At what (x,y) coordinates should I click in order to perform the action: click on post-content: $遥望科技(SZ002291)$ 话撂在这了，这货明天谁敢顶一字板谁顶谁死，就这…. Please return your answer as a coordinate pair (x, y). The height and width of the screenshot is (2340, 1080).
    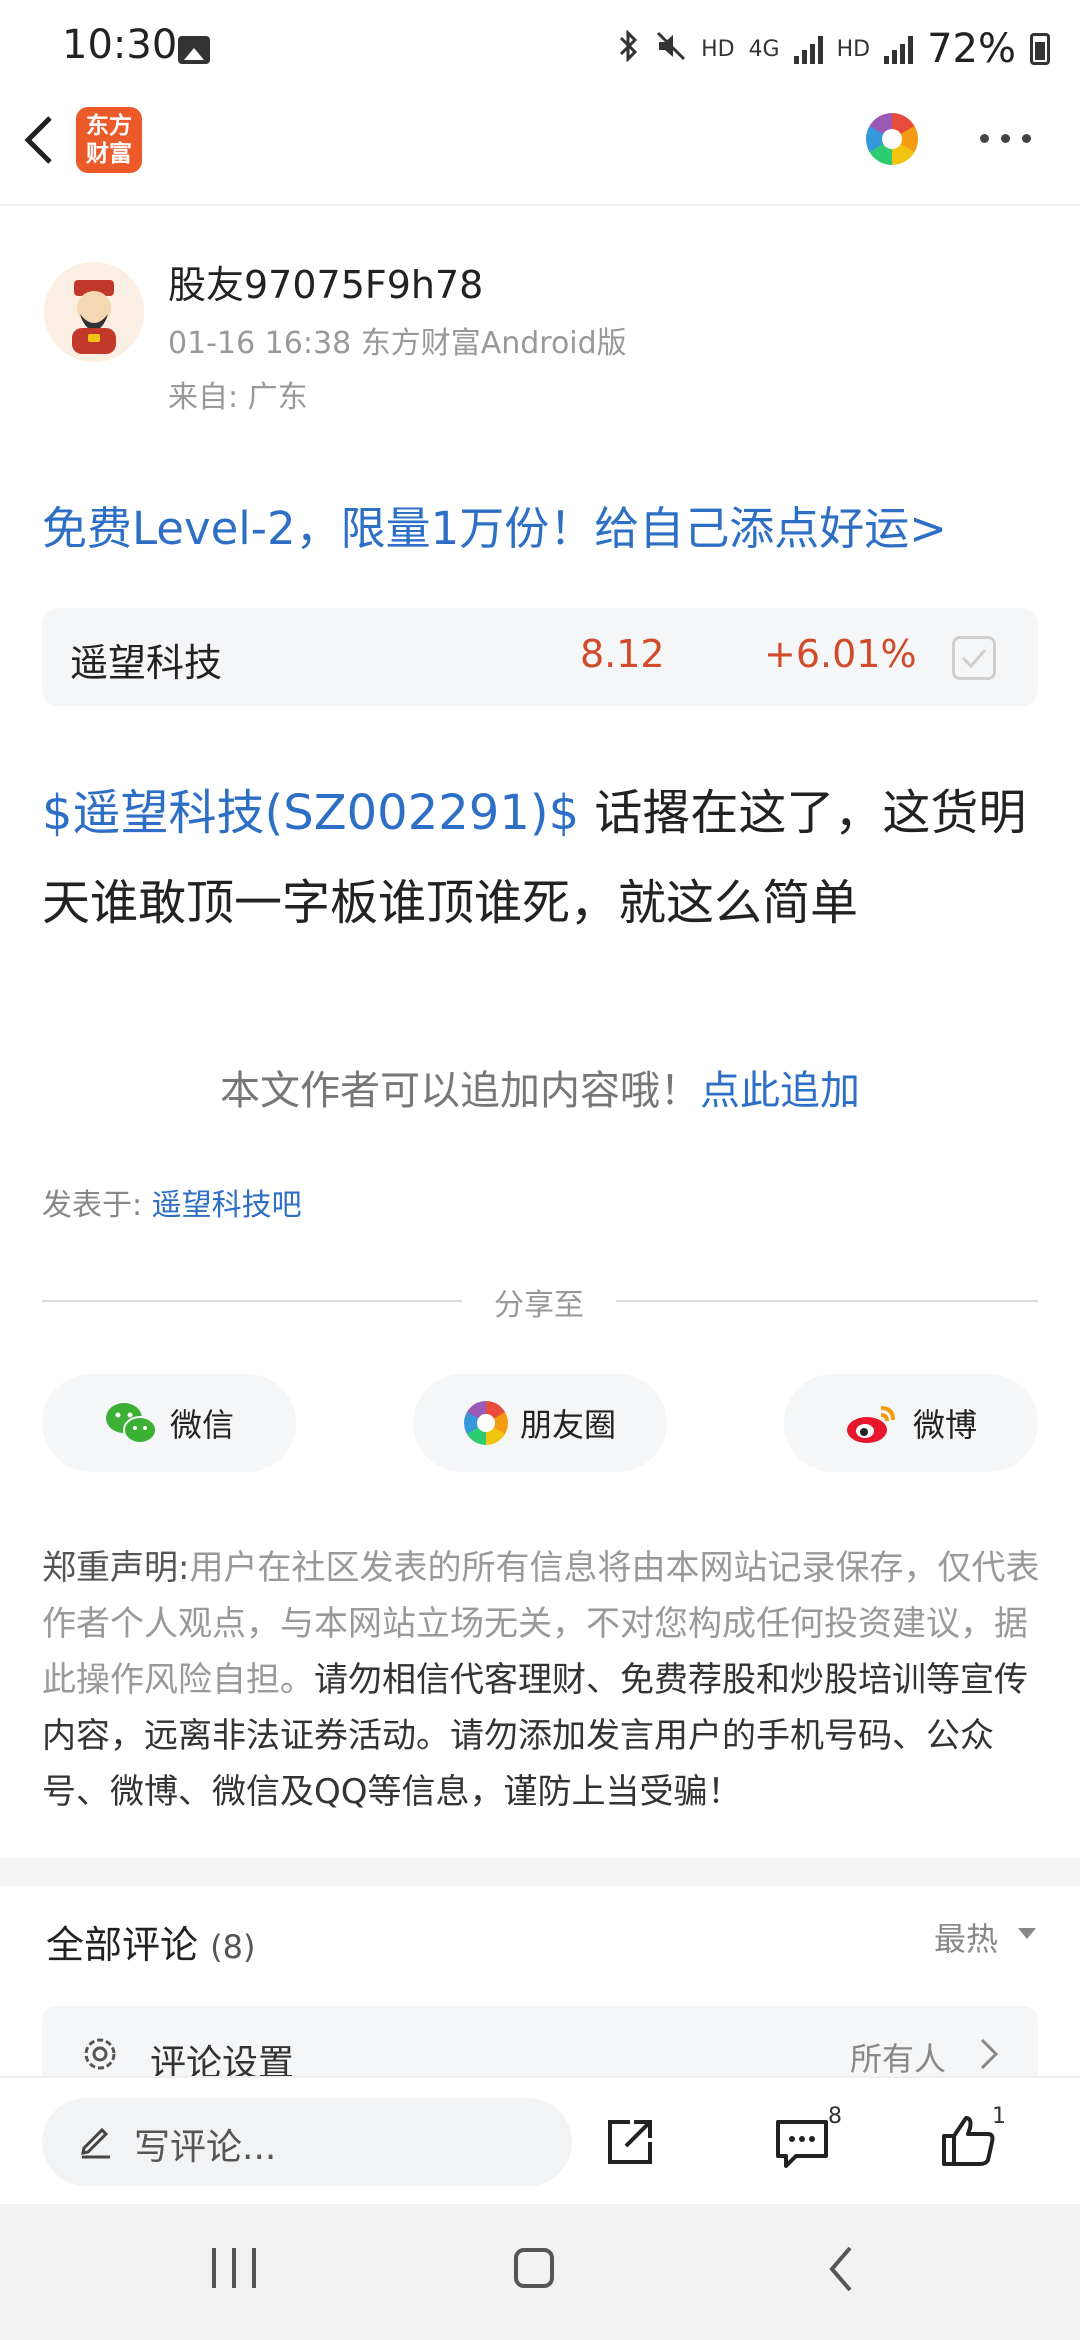
    Looking at the image, I should click on (542, 858).